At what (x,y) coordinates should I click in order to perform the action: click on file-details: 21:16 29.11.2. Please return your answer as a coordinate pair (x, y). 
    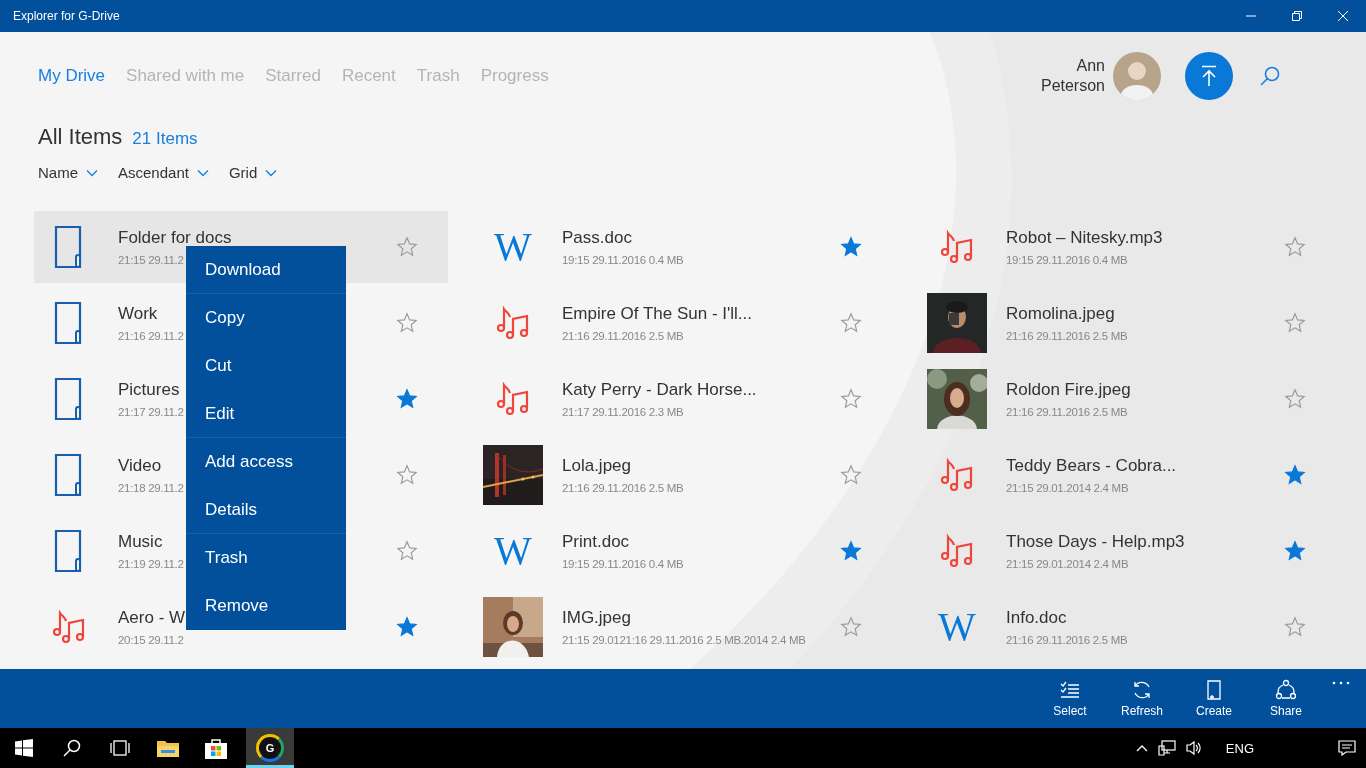
    Looking at the image, I should click on (151, 336).